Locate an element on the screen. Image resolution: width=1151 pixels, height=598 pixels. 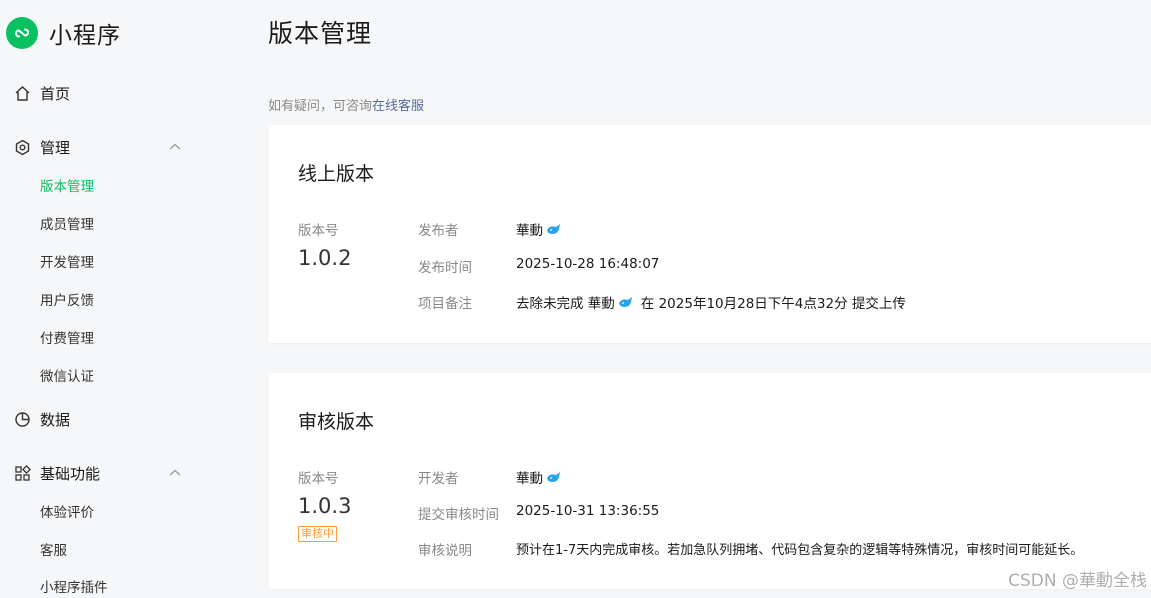
publisher-value: 華動 is located at coordinates (539, 229).